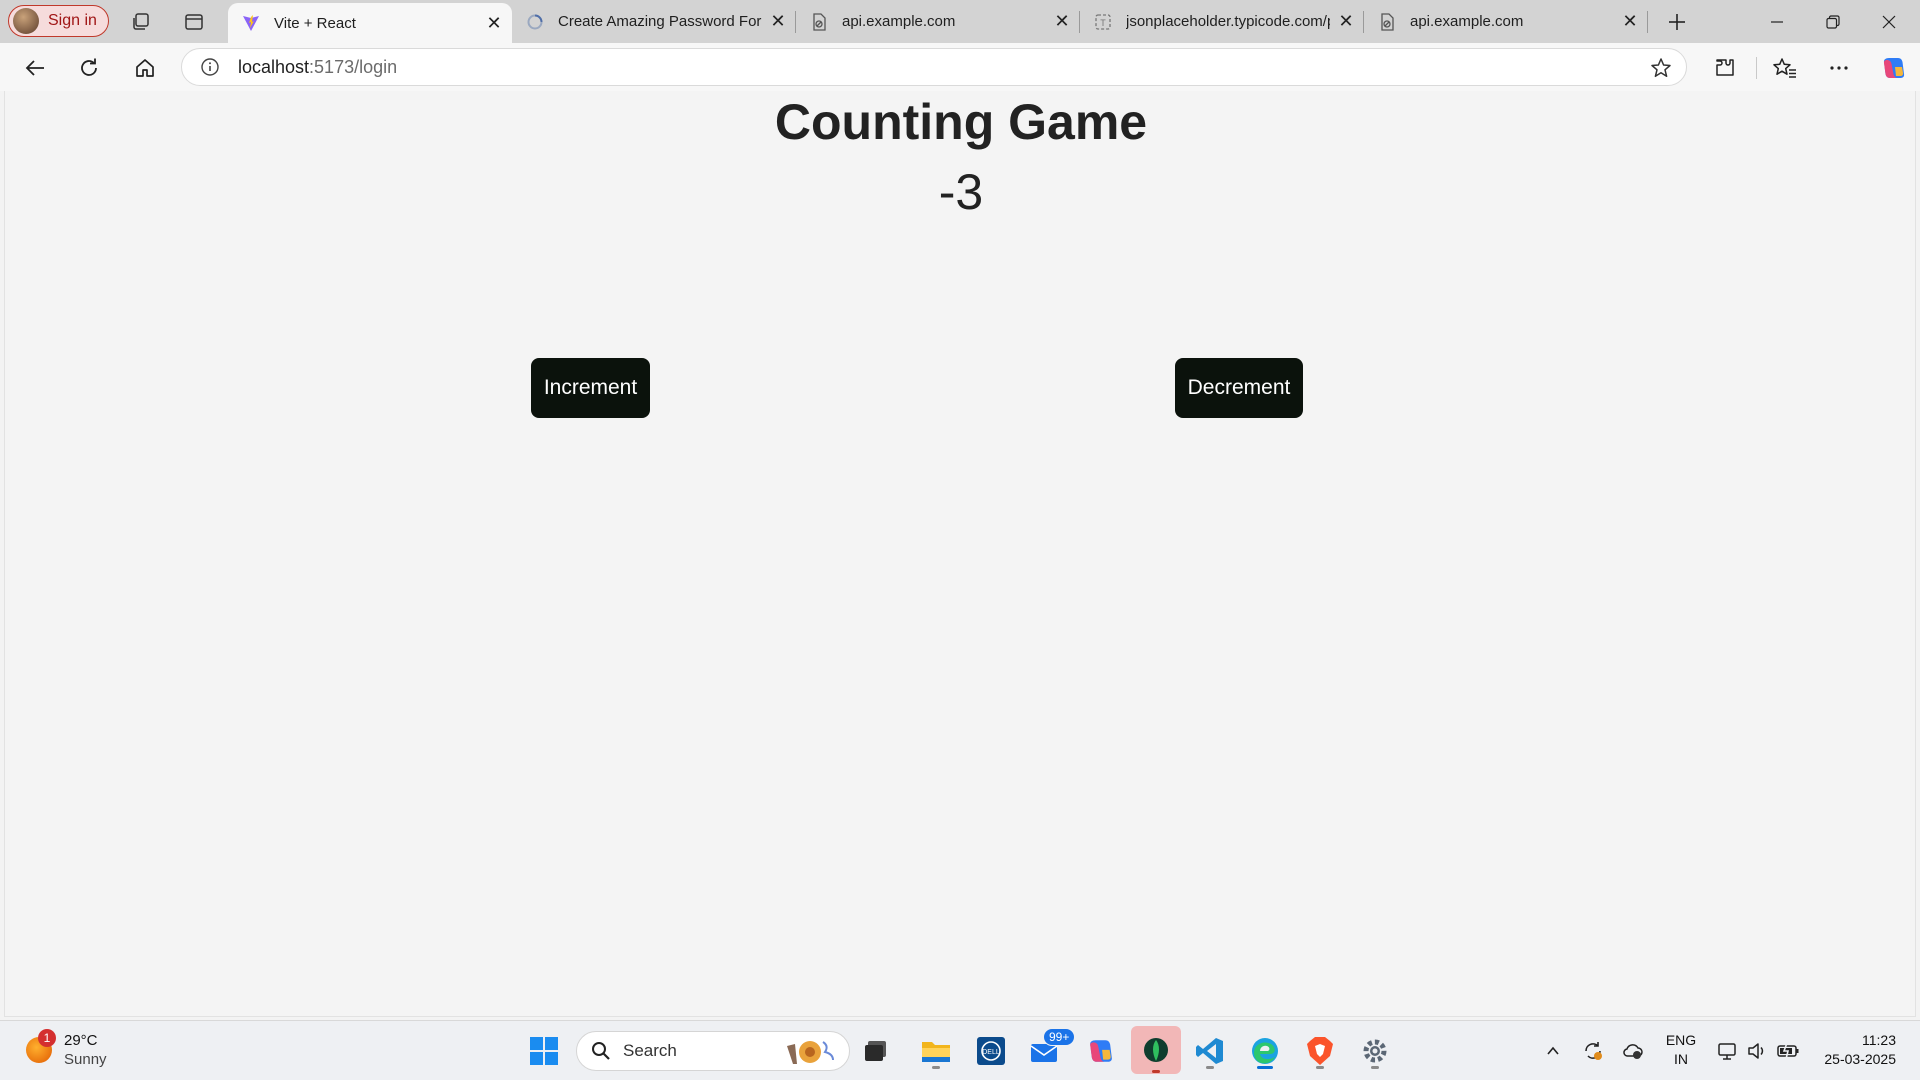  Describe the element at coordinates (1210, 1051) in the screenshot. I see `vscode-icon` at that location.